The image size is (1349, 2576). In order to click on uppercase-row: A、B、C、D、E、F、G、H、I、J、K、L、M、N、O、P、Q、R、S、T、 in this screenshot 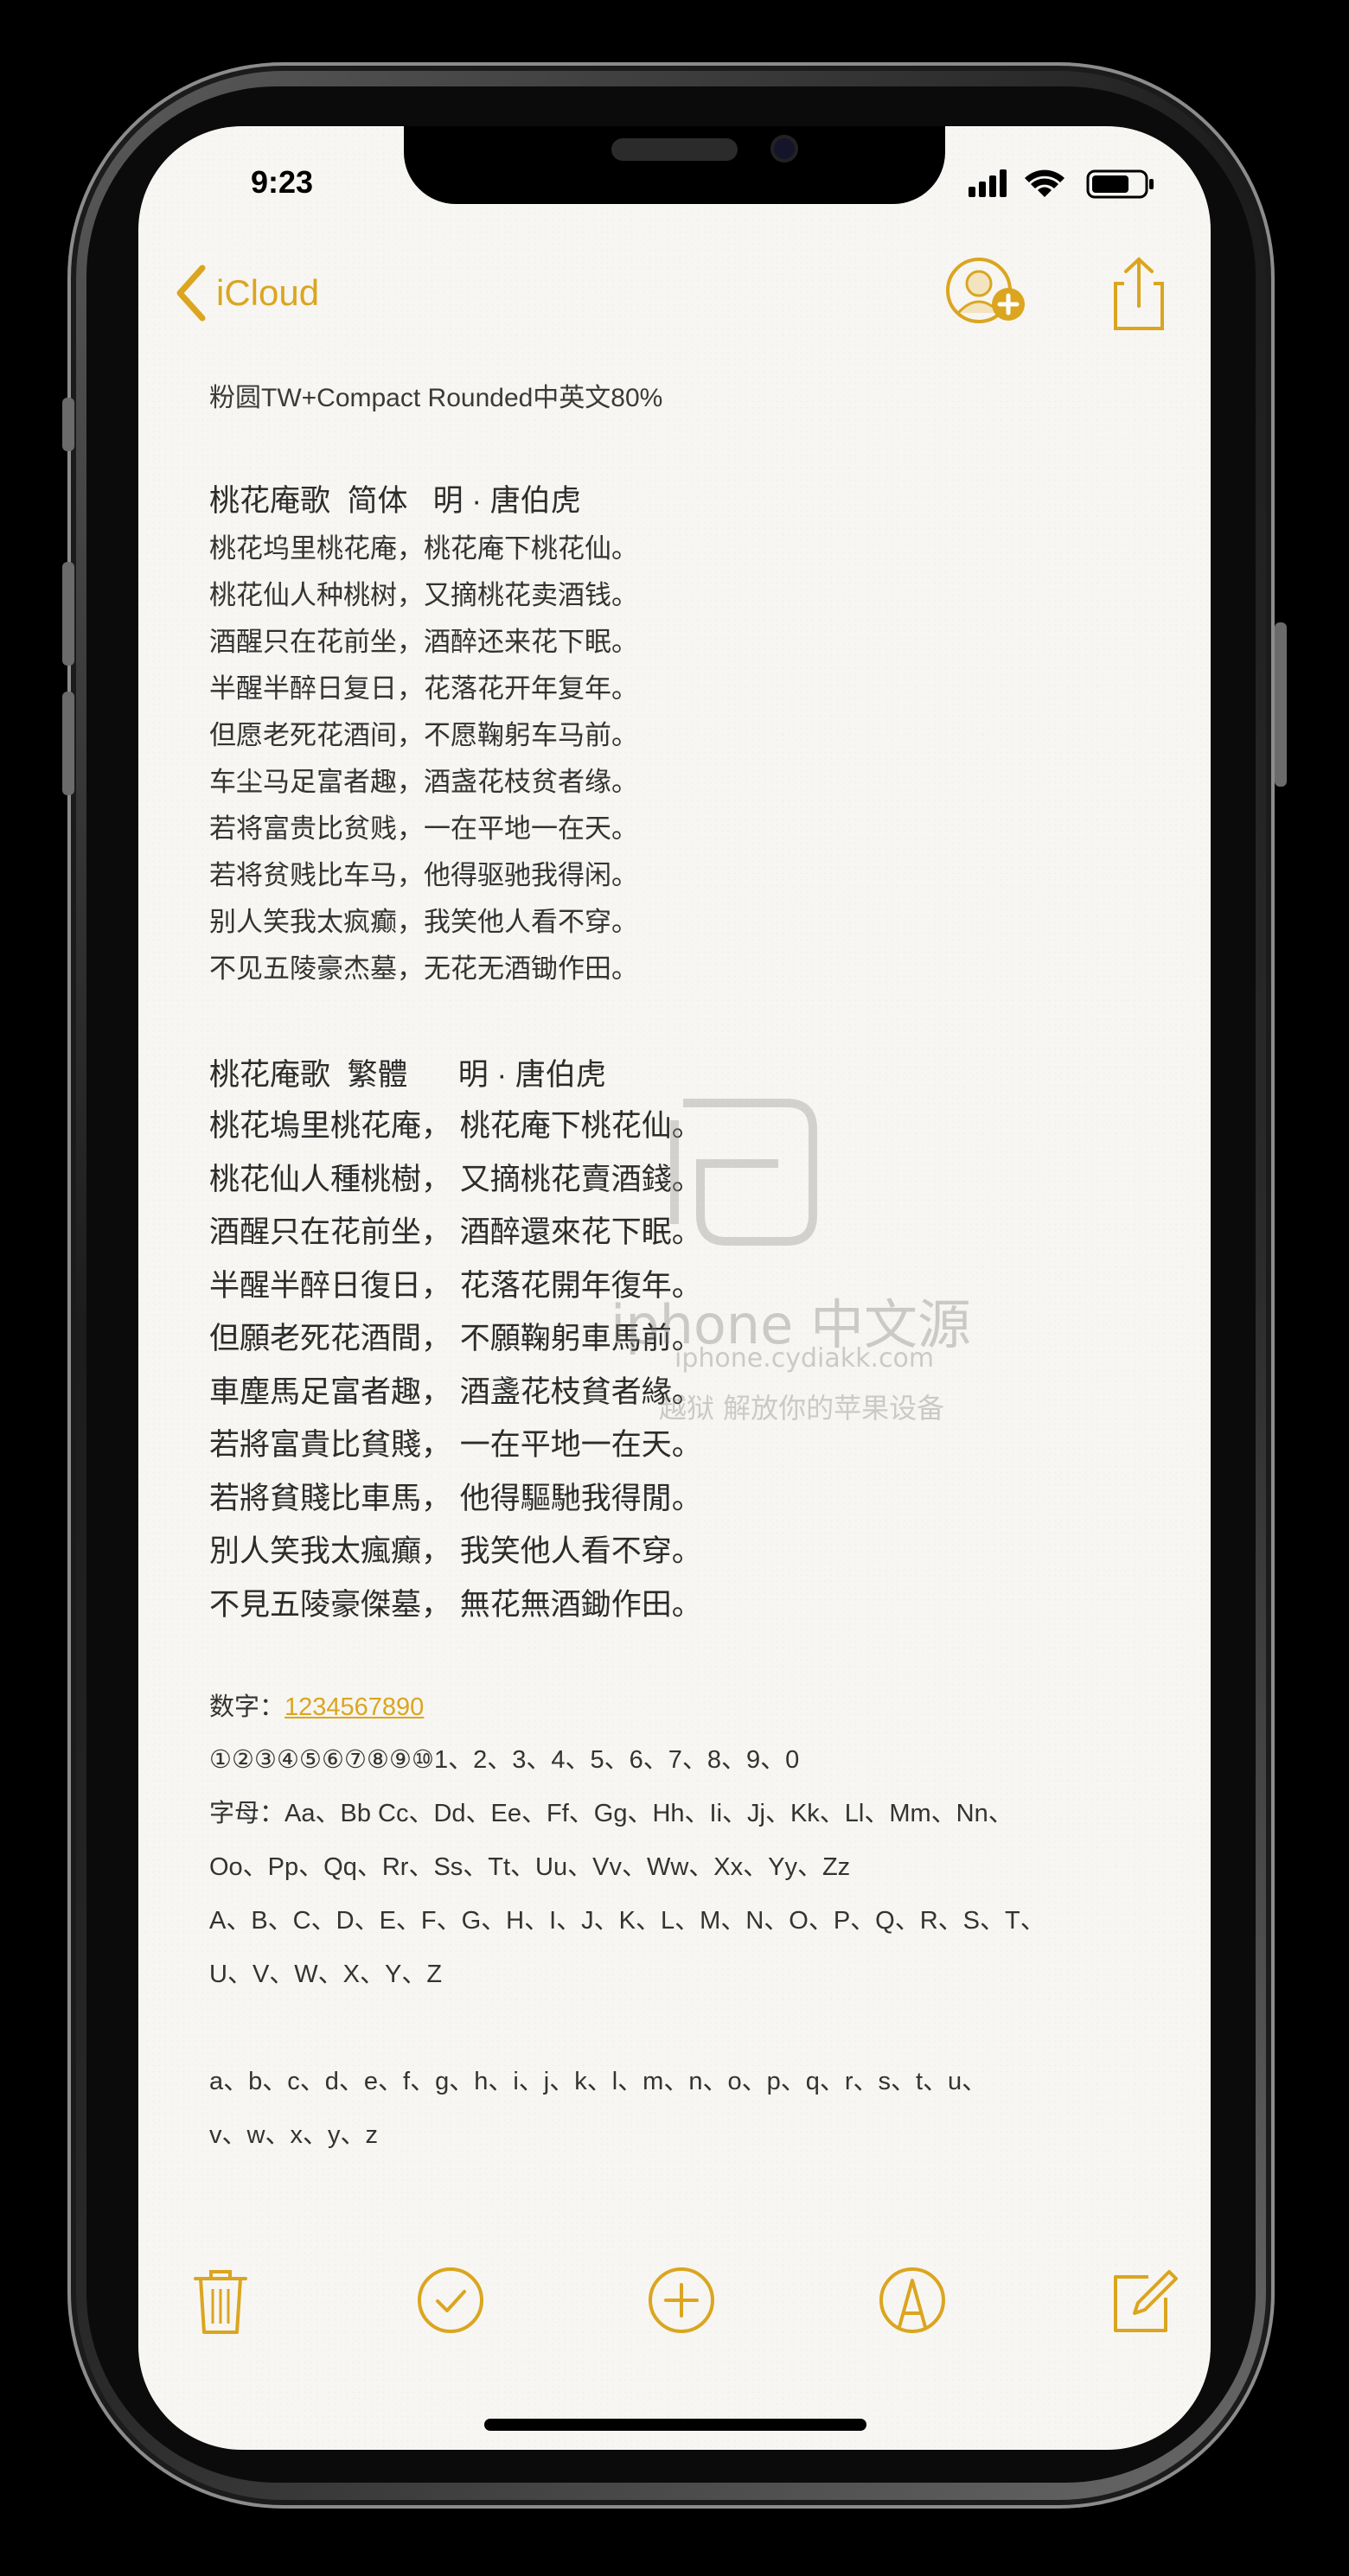, I will do `click(627, 1921)`.